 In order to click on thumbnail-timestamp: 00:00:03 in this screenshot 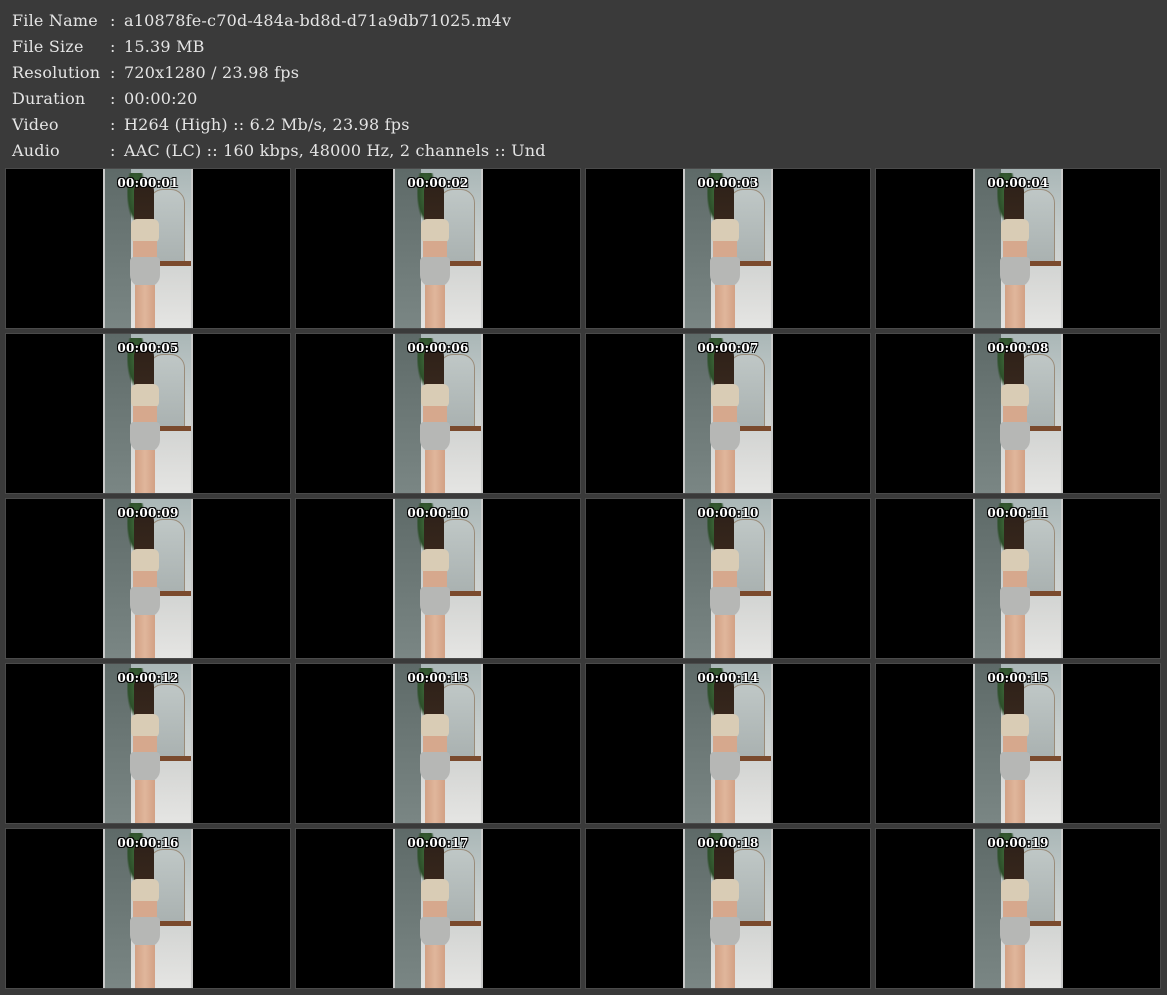, I will do `click(728, 183)`.